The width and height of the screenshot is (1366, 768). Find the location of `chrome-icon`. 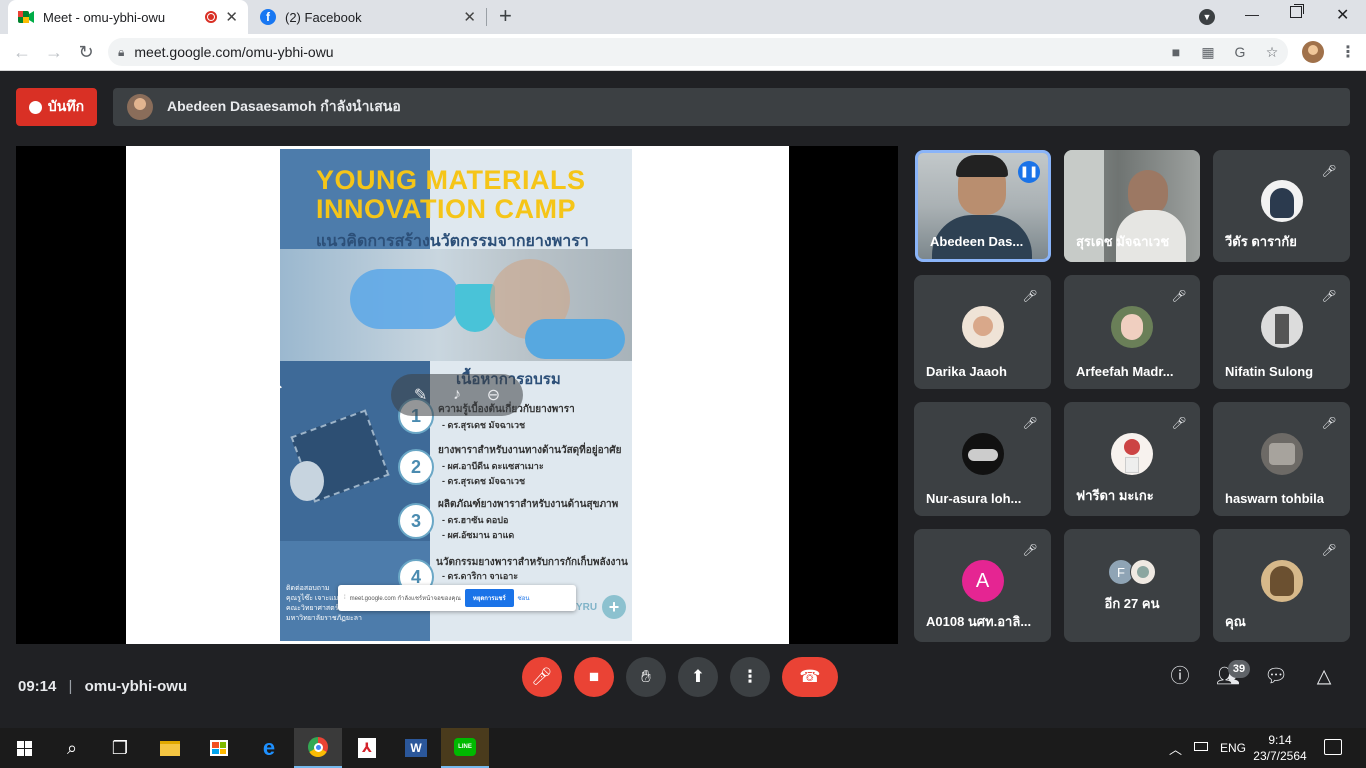

chrome-icon is located at coordinates (318, 748).